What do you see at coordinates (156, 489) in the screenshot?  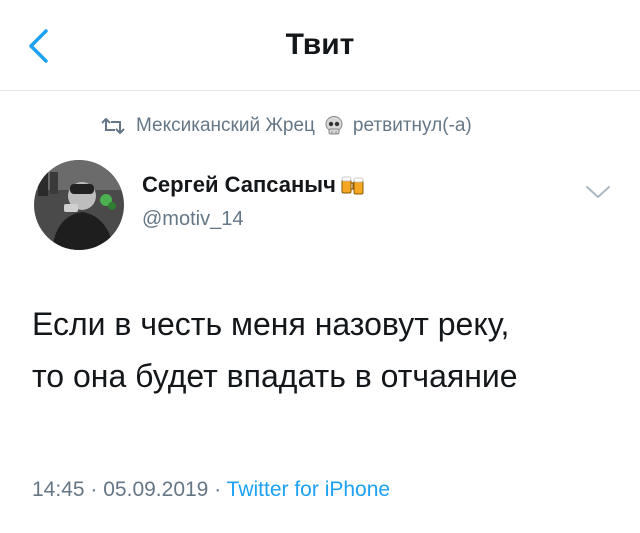 I see `tweet-date: 05.09.2019` at bounding box center [156, 489].